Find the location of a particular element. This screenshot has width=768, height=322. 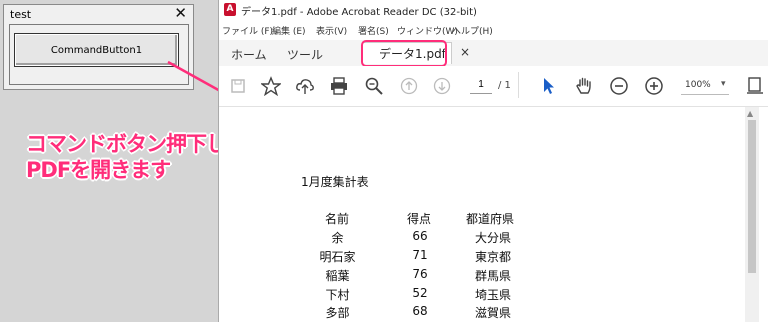

zoom-in-icon is located at coordinates (654, 86).